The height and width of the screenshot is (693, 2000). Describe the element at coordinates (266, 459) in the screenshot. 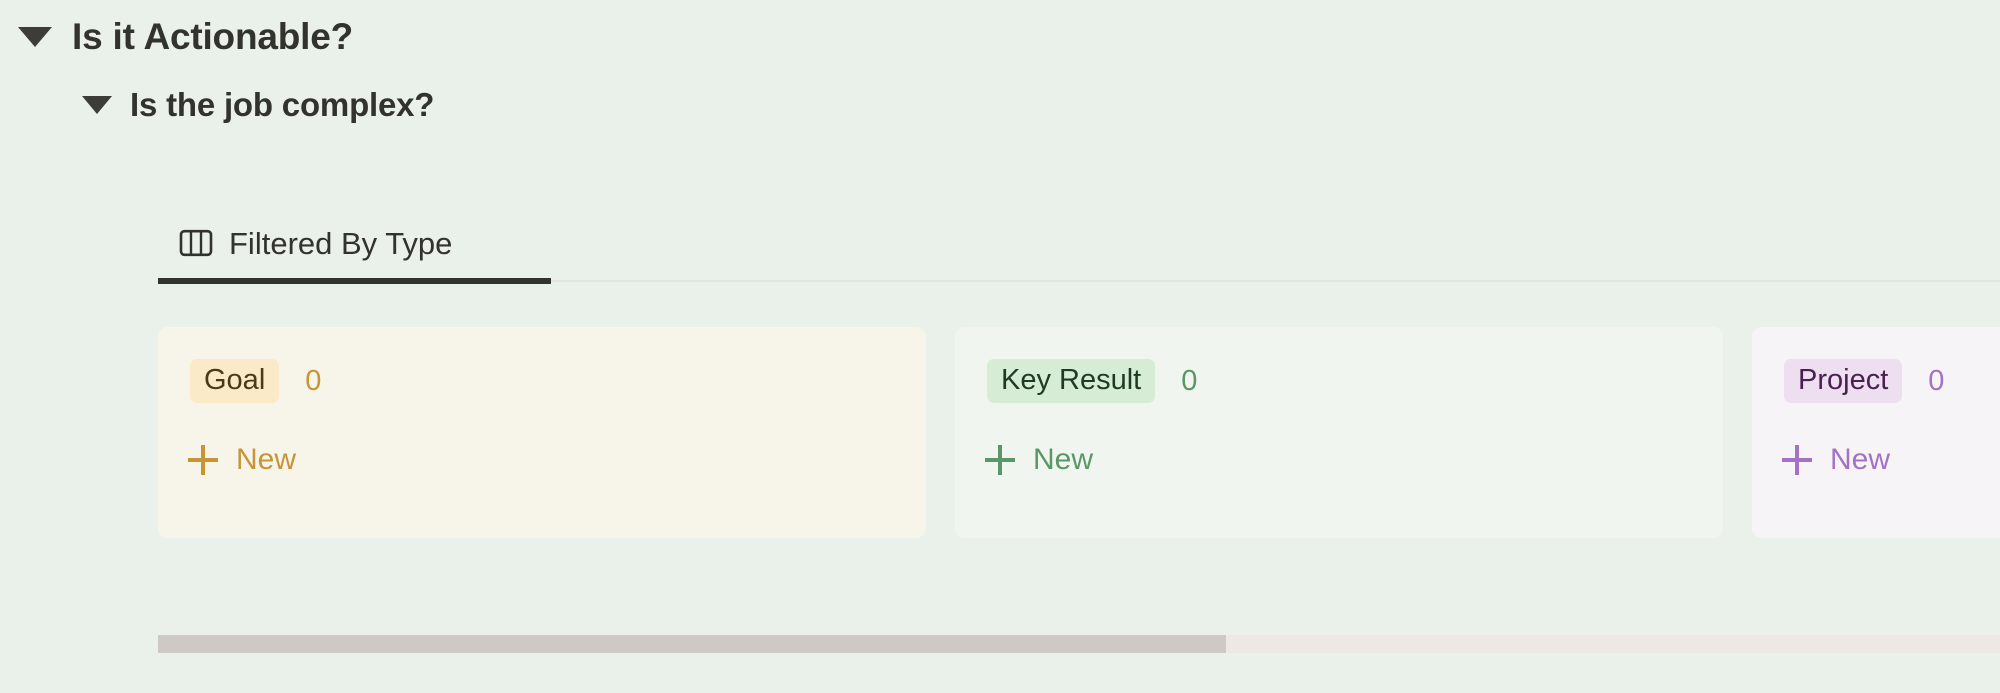

I see `add-new-goal-label: New` at that location.